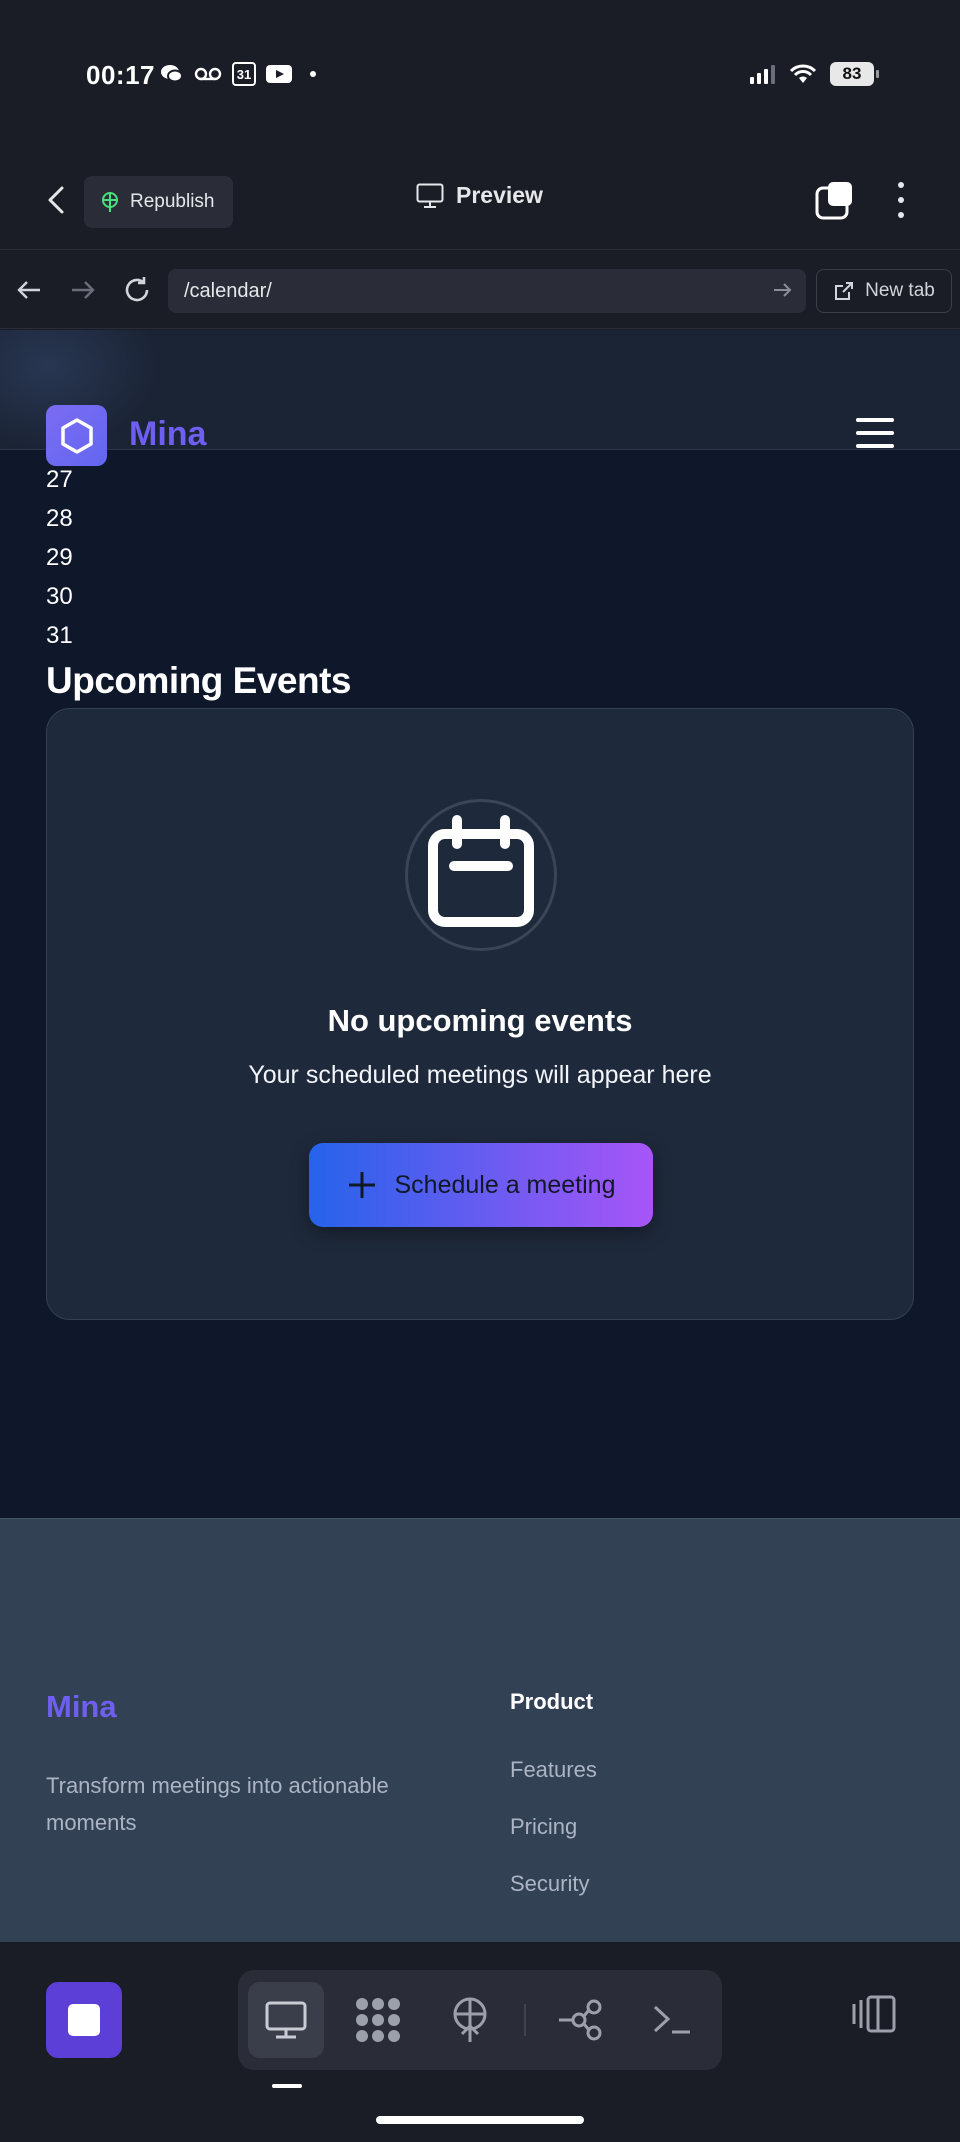  I want to click on chevron-left-icon, so click(56, 200).